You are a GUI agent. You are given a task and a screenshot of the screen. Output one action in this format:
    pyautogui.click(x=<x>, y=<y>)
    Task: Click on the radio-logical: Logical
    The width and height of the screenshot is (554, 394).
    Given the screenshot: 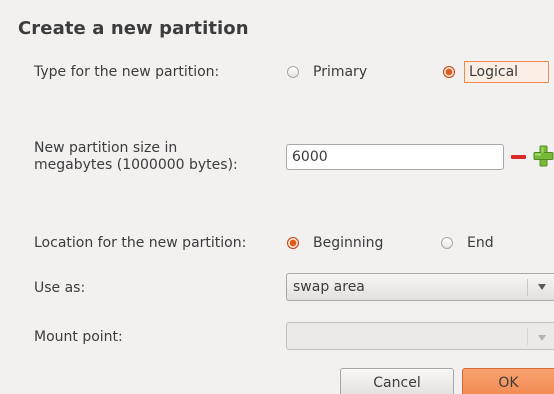 What is the action you would take?
    pyautogui.click(x=496, y=72)
    